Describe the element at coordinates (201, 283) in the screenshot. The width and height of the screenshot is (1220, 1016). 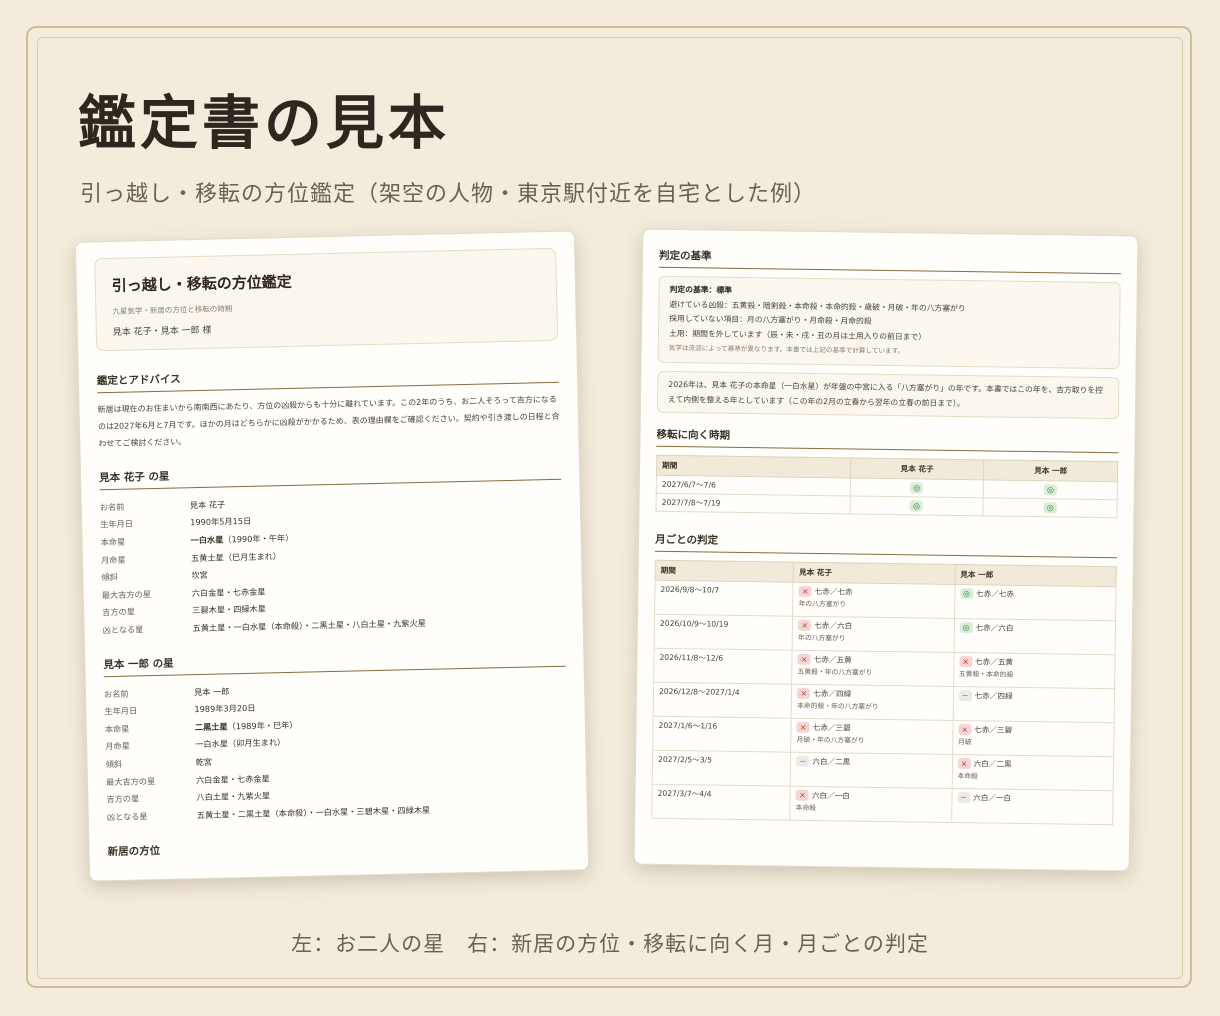
I see `report-title: 引っ越し・移転の方位鑑定` at that location.